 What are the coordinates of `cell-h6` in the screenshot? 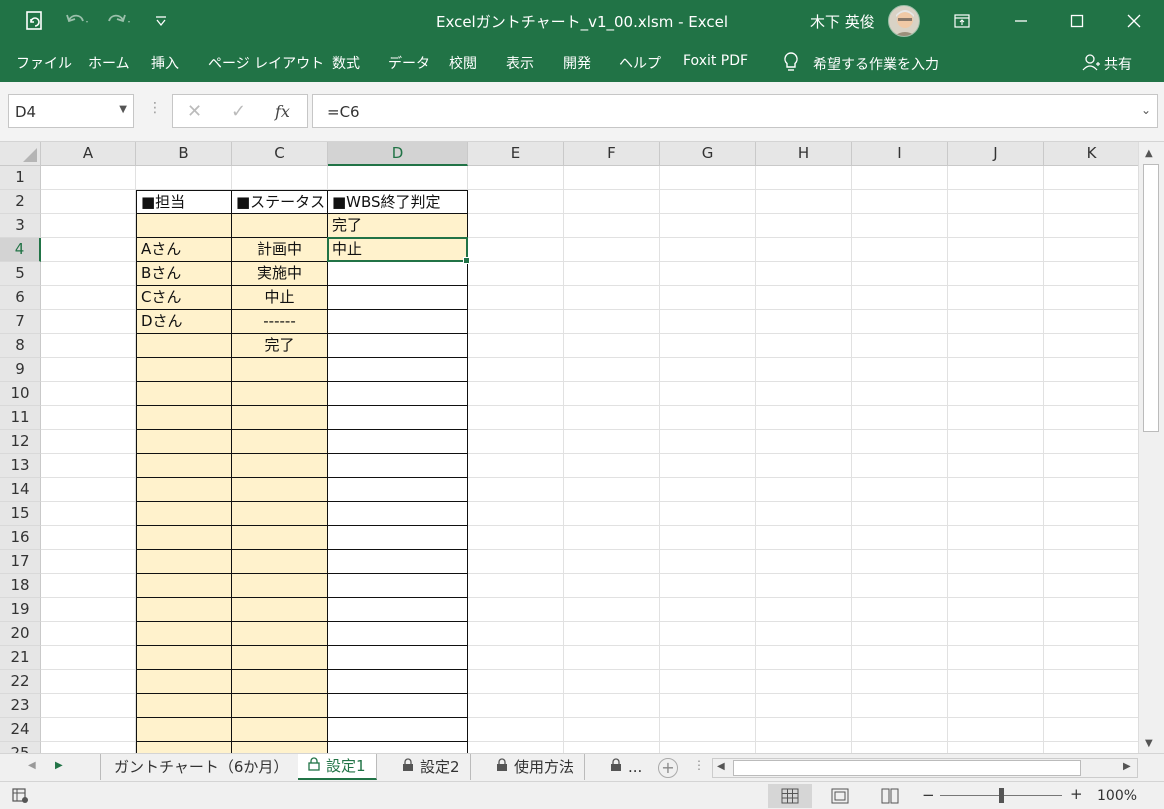 It's located at (804, 298).